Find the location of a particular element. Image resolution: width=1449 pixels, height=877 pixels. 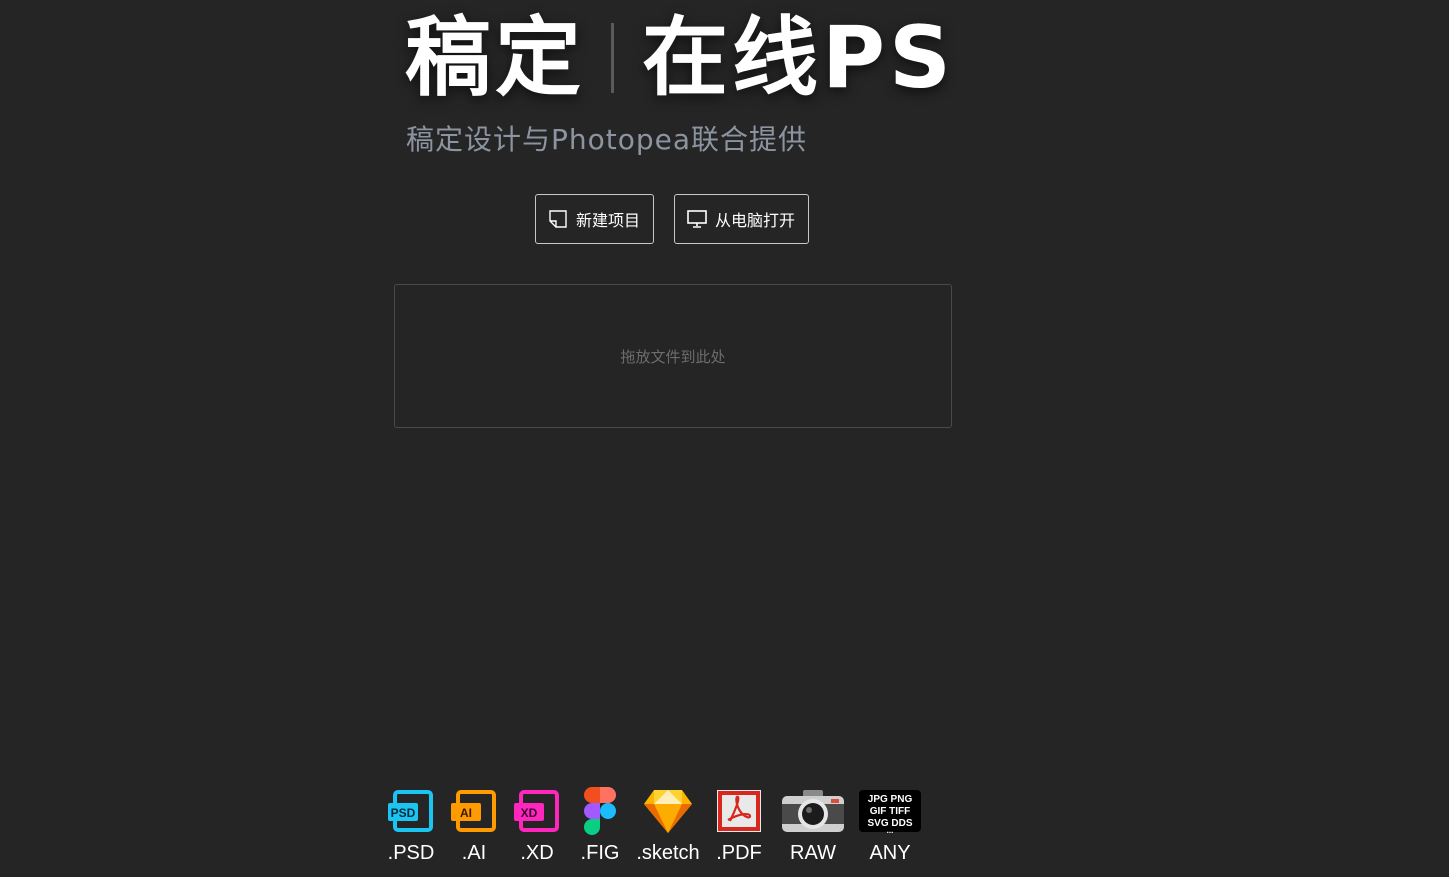

format-label: .XD is located at coordinates (537, 853).